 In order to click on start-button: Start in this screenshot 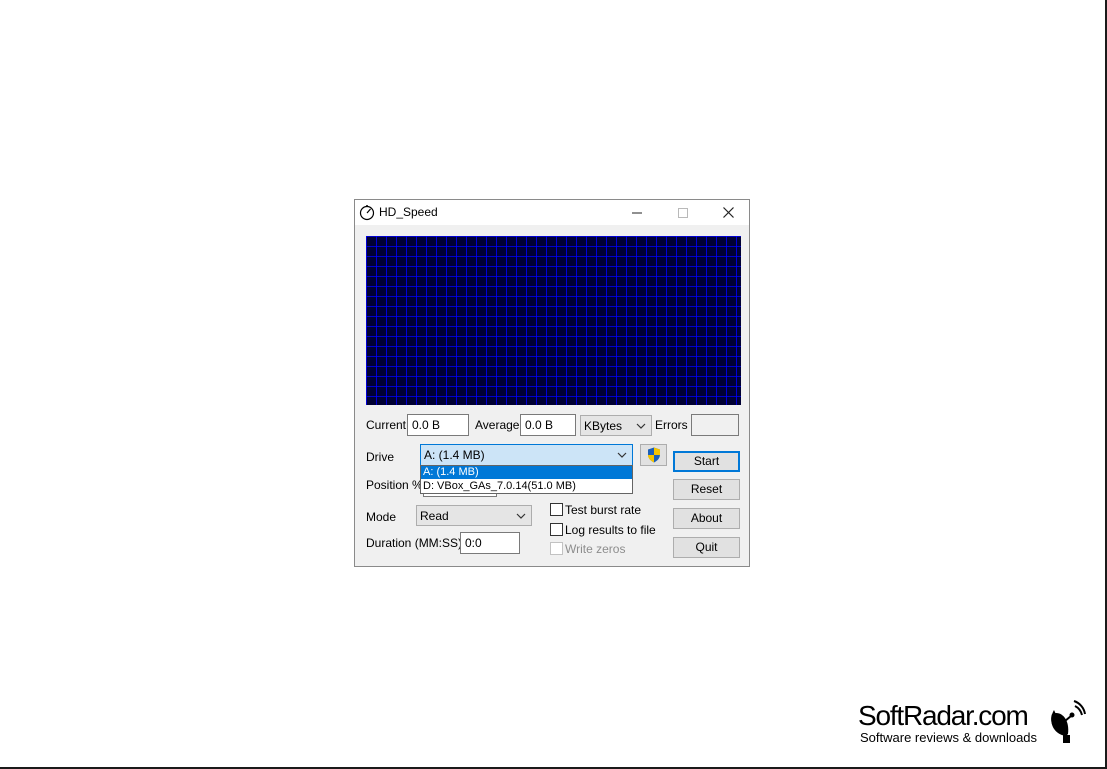, I will do `click(706, 461)`.